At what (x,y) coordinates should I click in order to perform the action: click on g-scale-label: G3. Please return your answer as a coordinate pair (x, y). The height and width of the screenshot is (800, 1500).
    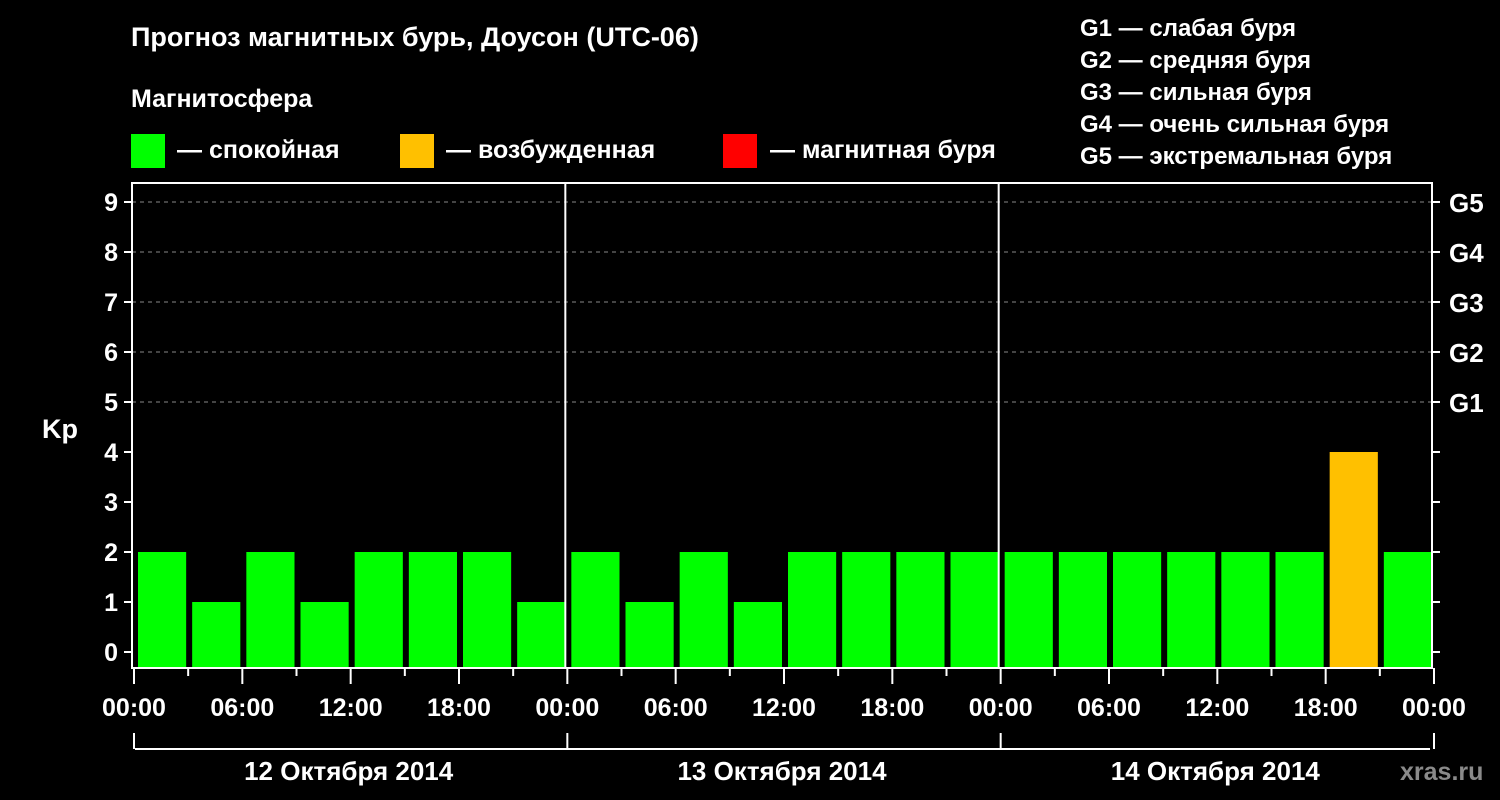
    Looking at the image, I should click on (1466, 303).